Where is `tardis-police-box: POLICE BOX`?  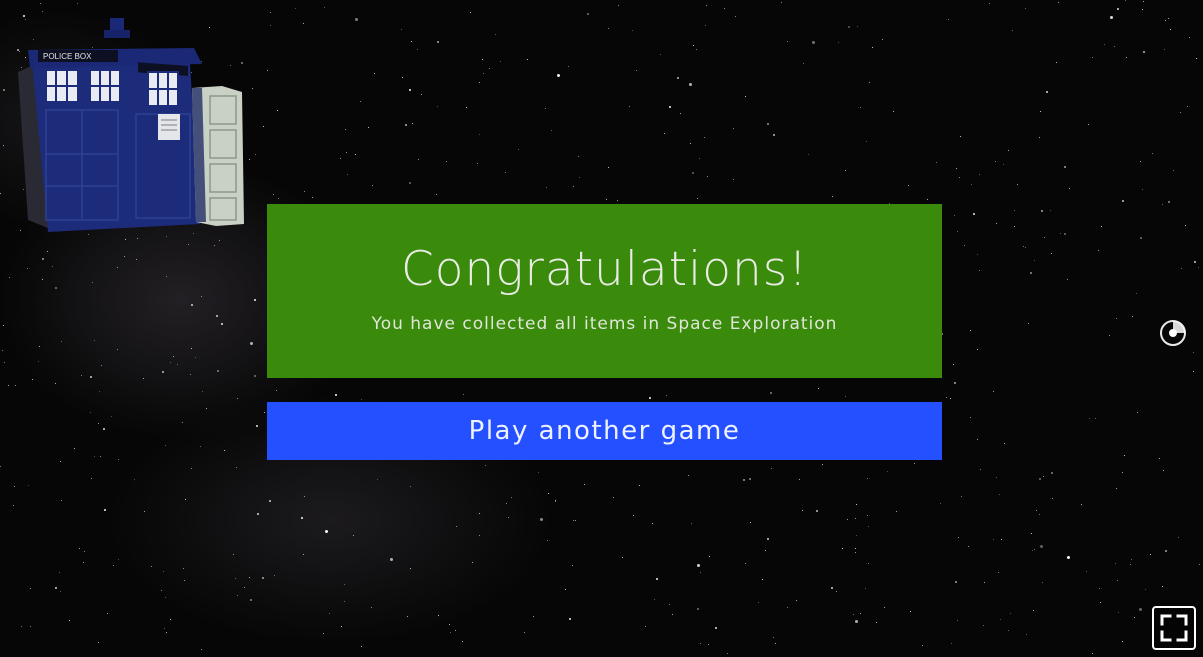 tardis-police-box: POLICE BOX is located at coordinates (131, 125).